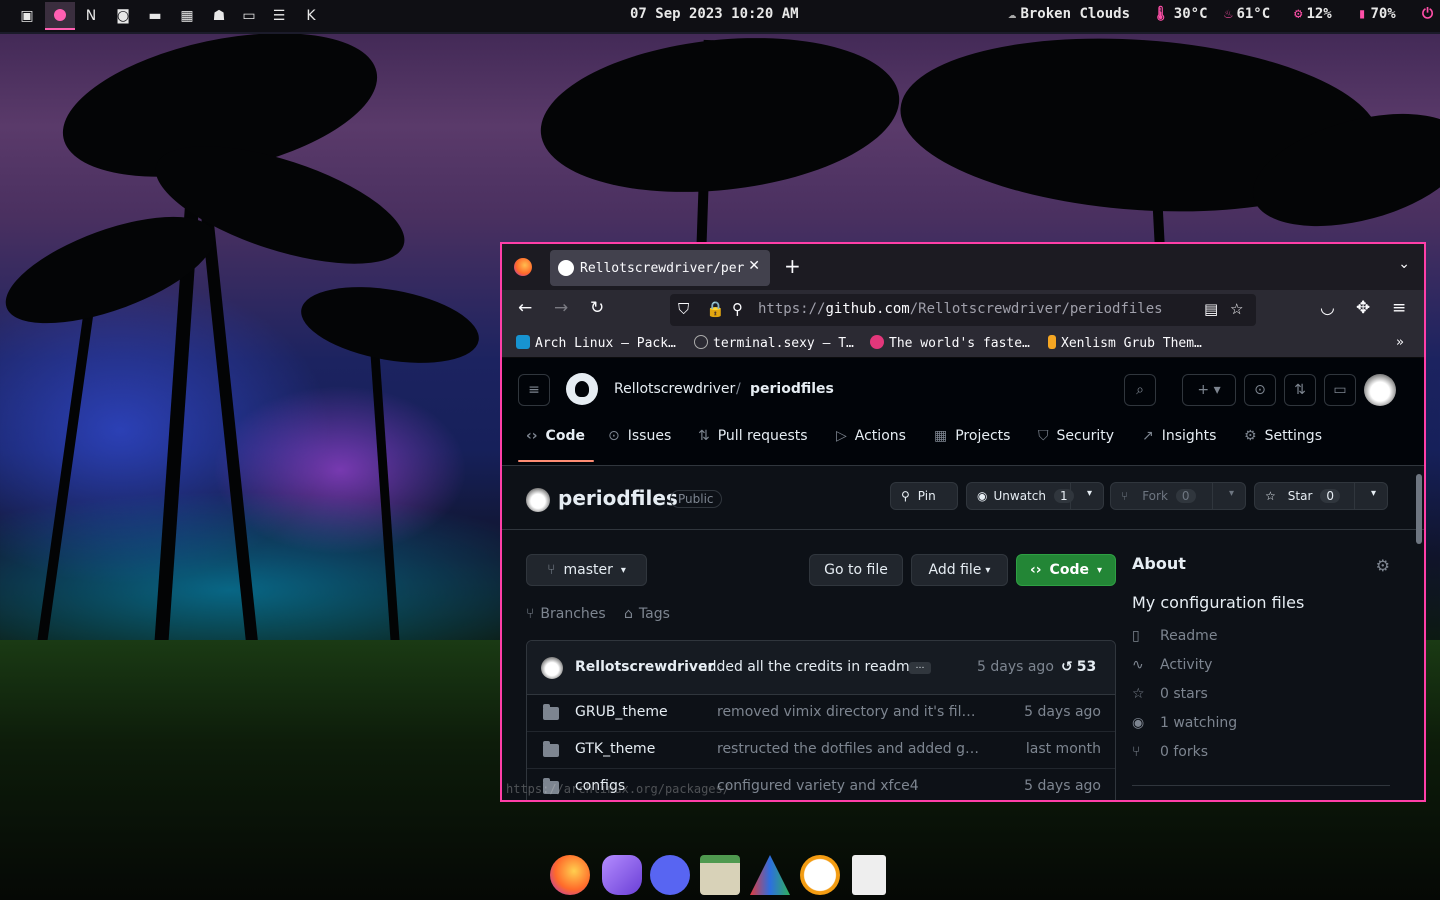 This screenshot has width=1440, height=900. I want to click on code-dropdown-button: ‹› Code ▾, so click(1066, 570).